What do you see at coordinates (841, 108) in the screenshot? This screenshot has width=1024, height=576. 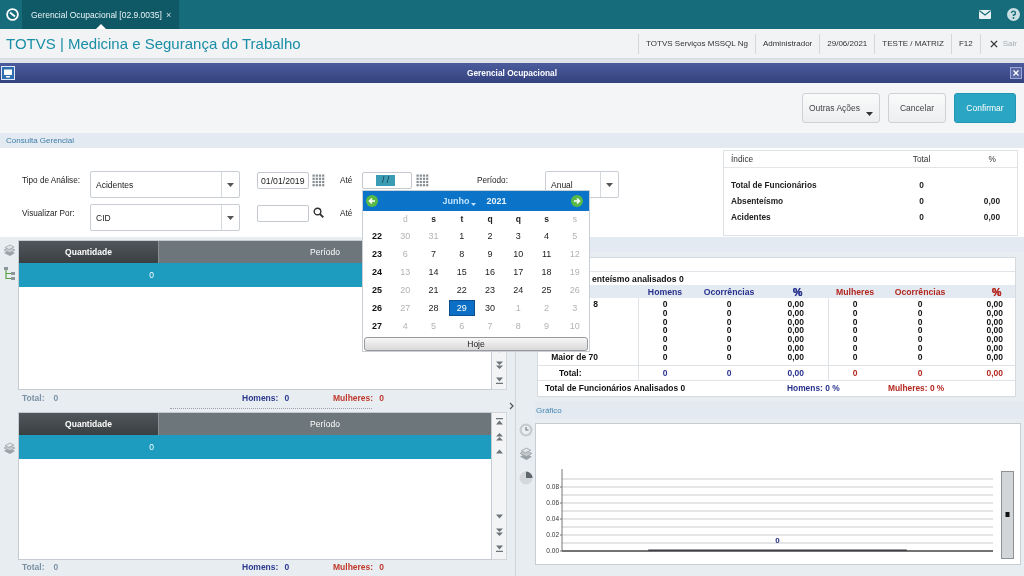 I see `actions-menu-button: Outras Ações` at bounding box center [841, 108].